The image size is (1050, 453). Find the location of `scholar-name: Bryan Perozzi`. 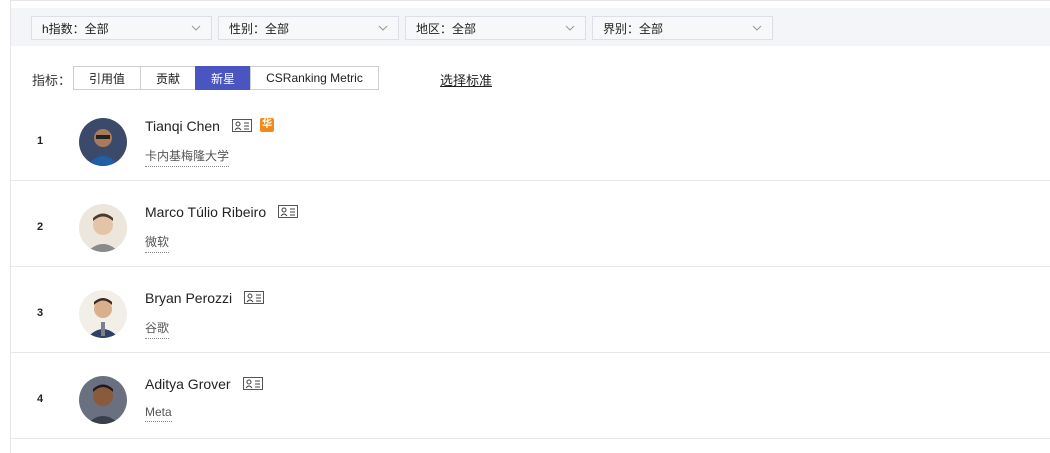

scholar-name: Bryan Perozzi is located at coordinates (205, 298).